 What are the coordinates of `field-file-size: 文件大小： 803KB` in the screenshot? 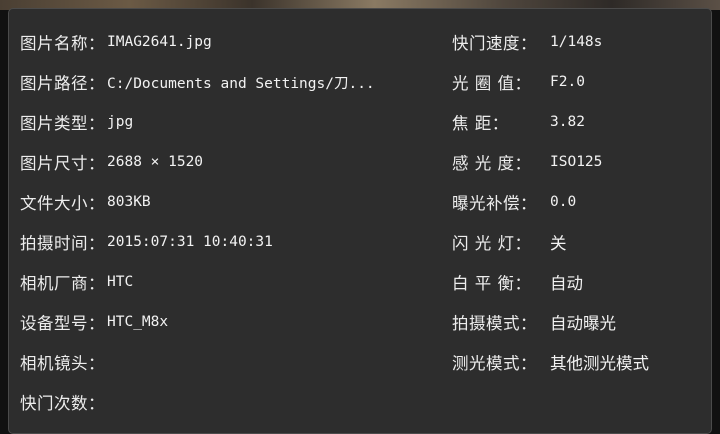 It's located at (230, 202).